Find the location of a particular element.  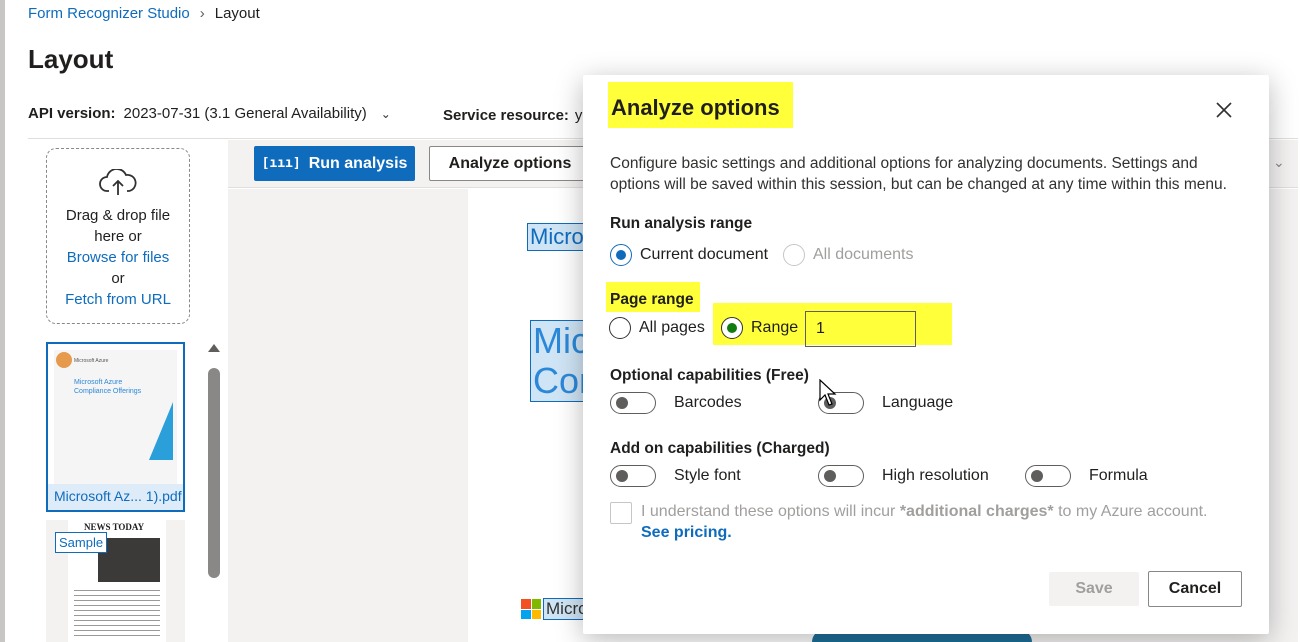

run-analysis-button: [ııı] Run analysis is located at coordinates (334, 163).